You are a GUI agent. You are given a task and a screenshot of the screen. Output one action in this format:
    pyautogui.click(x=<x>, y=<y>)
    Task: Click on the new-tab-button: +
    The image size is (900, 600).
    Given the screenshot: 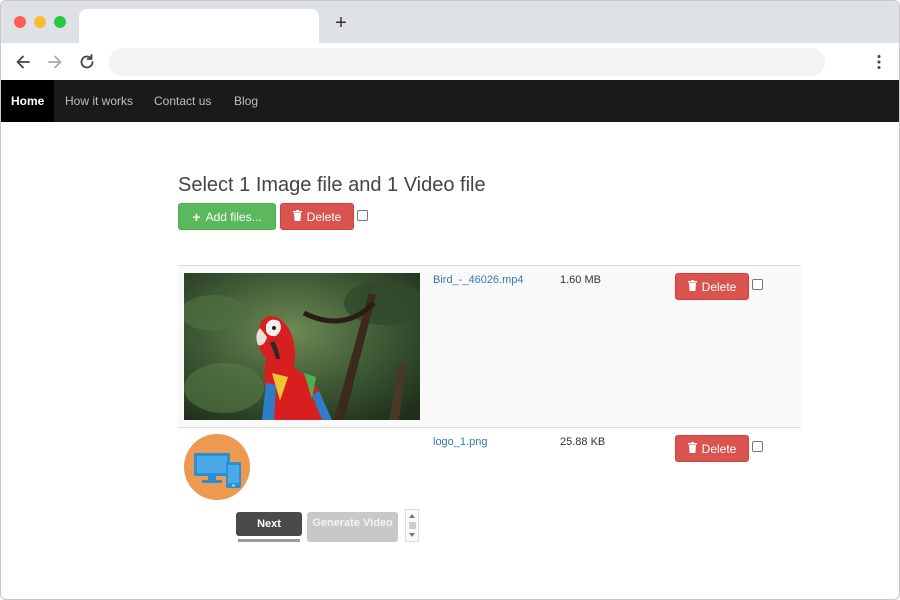 What is the action you would take?
    pyautogui.click(x=341, y=23)
    